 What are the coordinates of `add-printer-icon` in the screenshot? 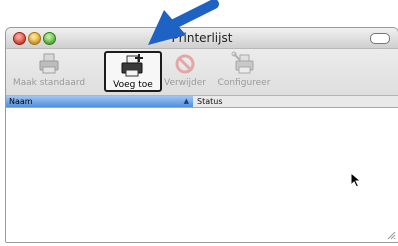 It's located at (132, 65).